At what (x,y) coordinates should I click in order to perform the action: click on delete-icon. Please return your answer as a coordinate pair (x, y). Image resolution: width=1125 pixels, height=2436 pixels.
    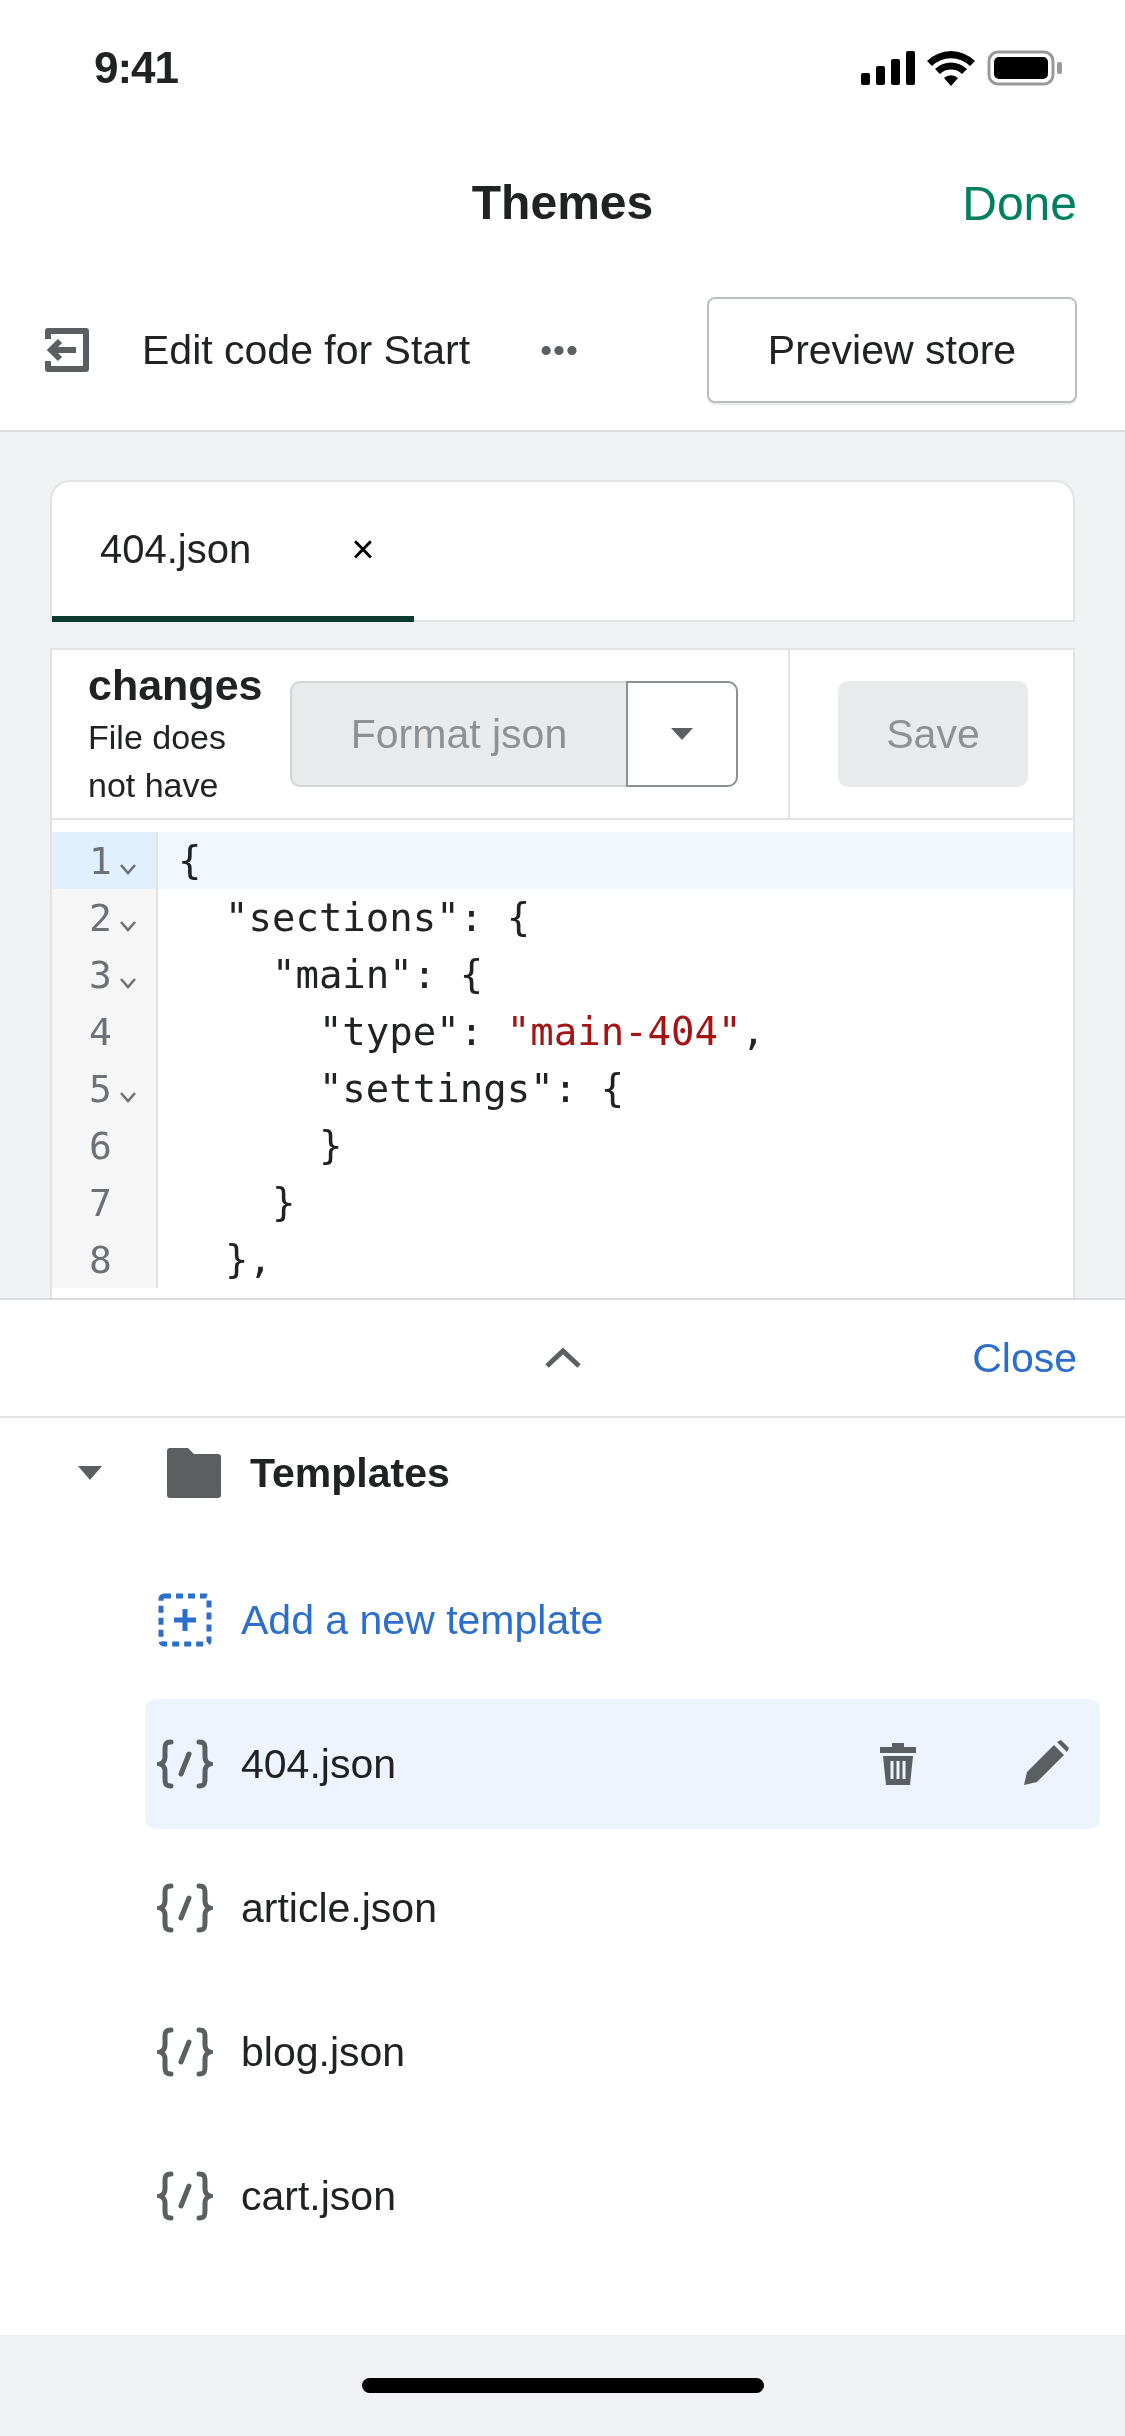
    Looking at the image, I should click on (898, 1764).